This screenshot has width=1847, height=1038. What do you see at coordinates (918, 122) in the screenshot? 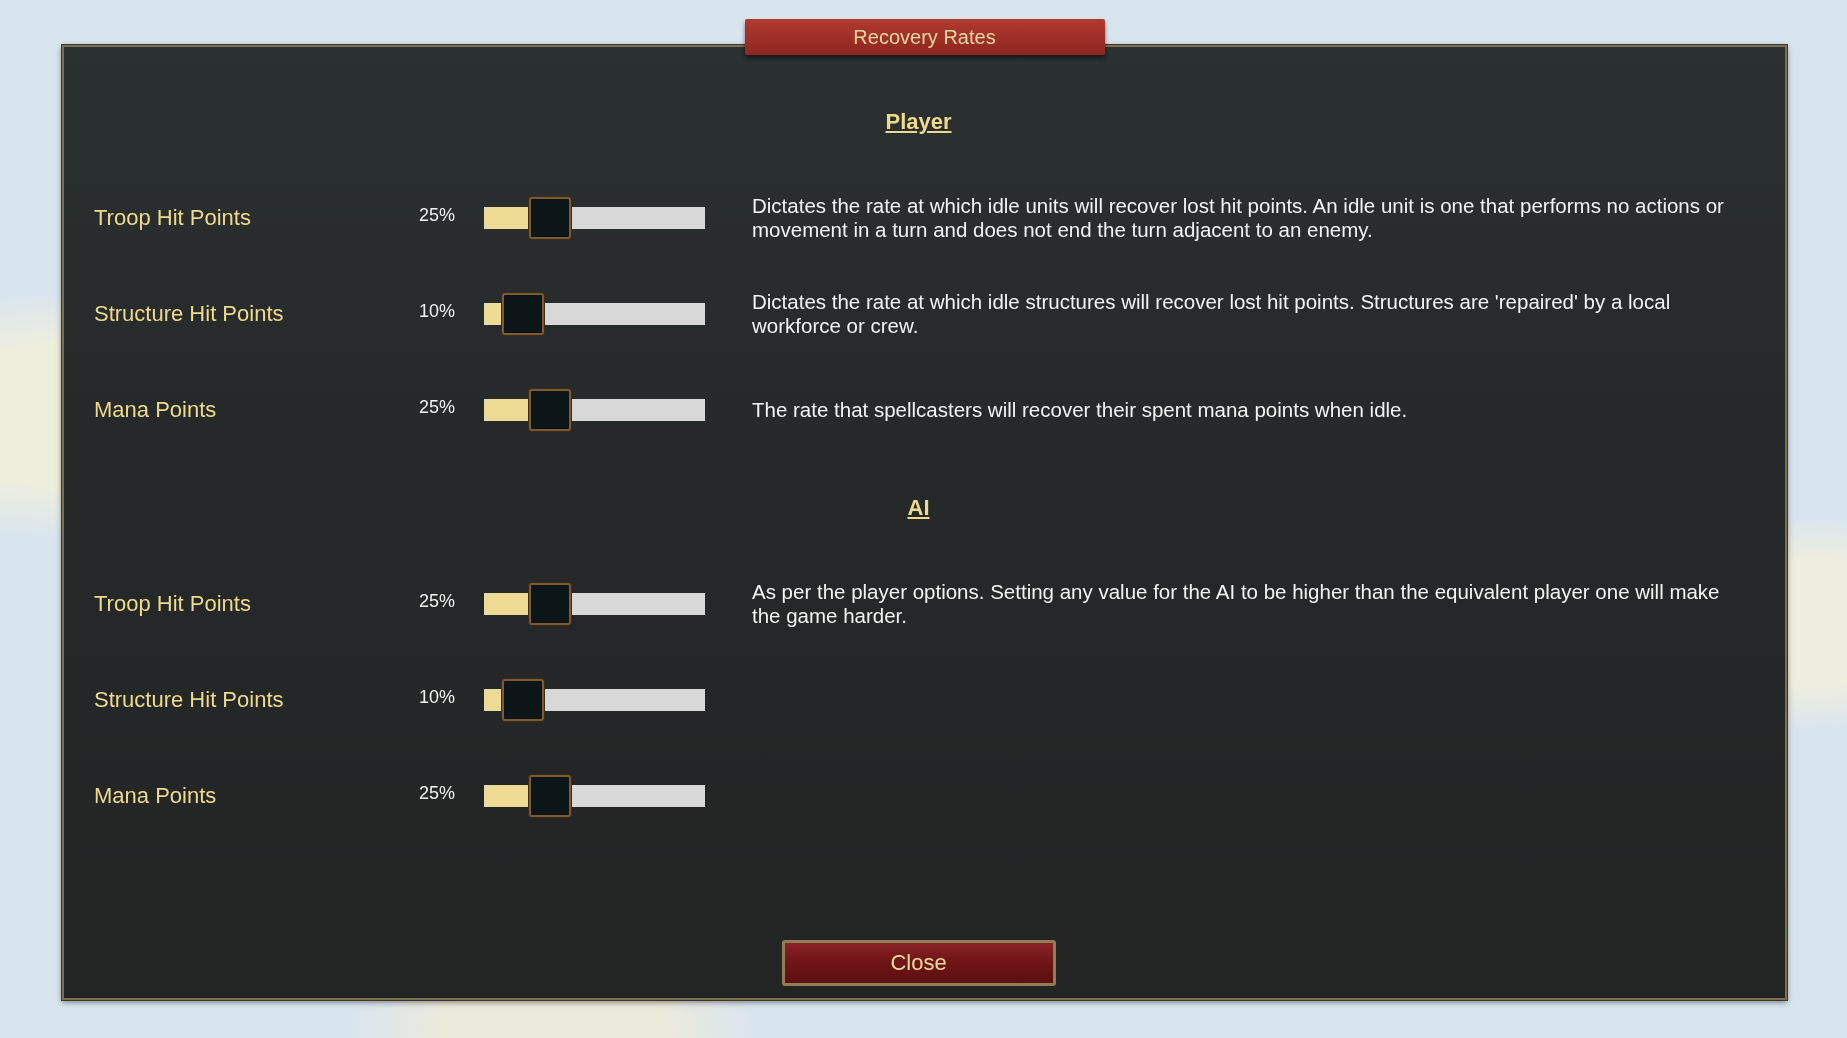
I see `section-heading: Player` at bounding box center [918, 122].